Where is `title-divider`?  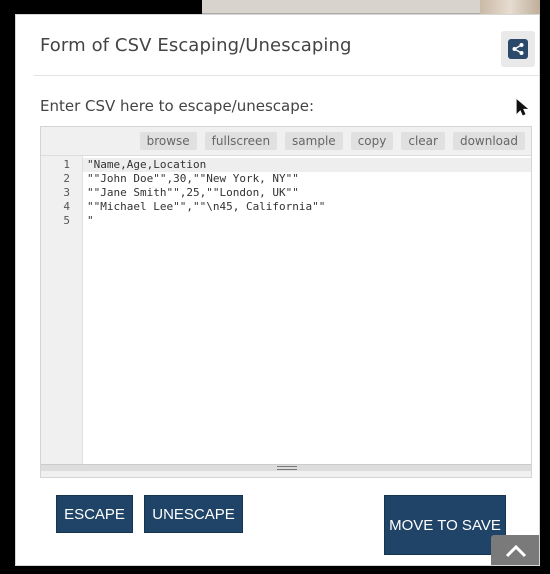
title-divider is located at coordinates (286, 75).